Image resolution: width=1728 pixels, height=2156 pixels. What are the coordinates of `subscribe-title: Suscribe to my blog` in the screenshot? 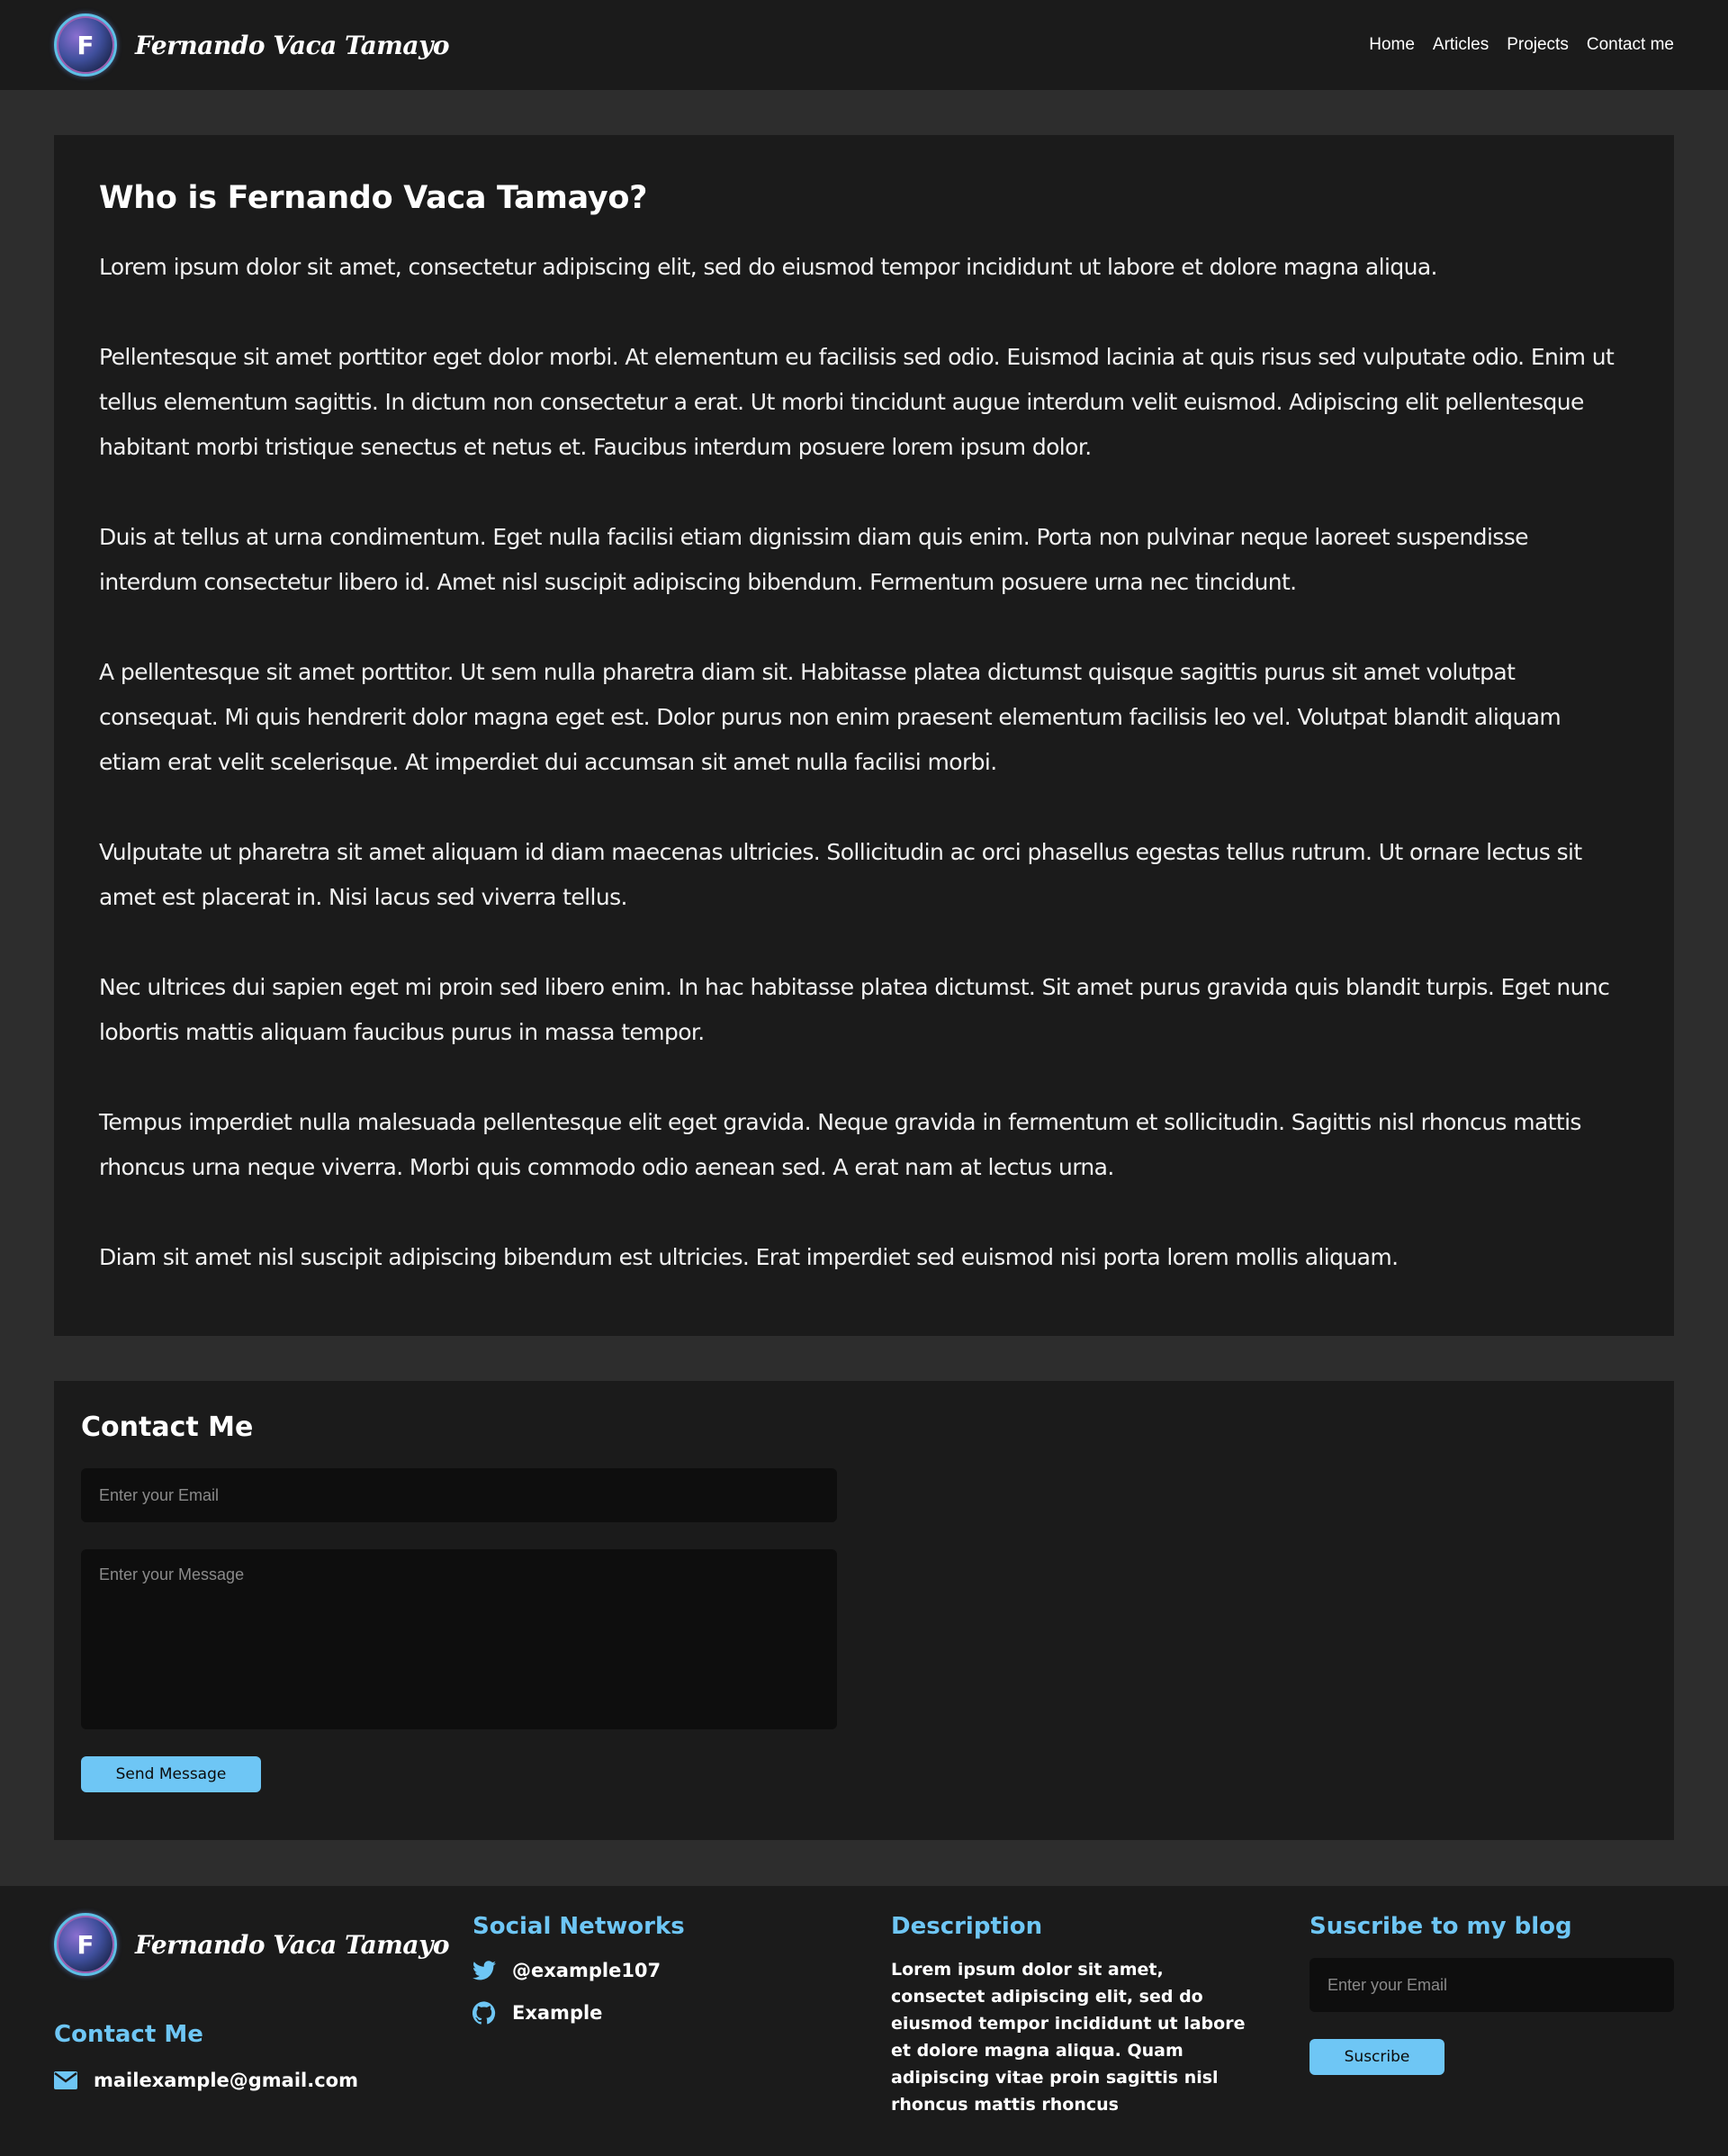 It's located at (1441, 1926).